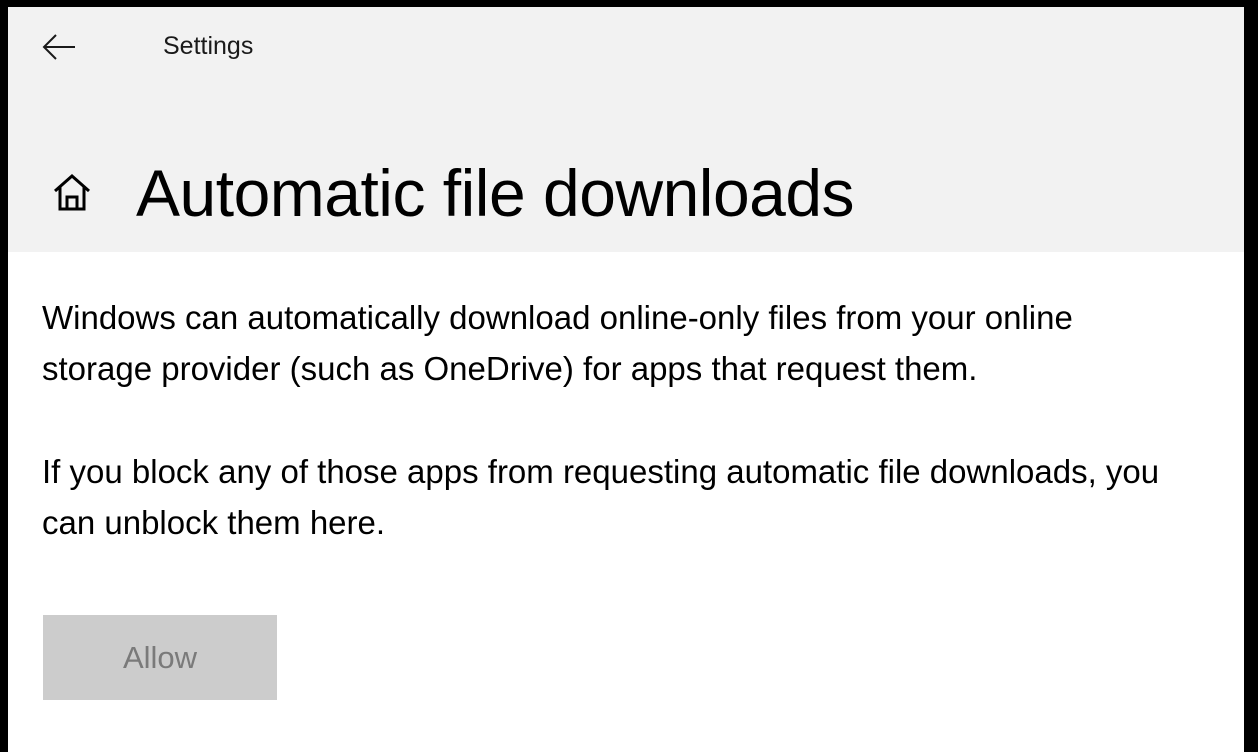  I want to click on allow-button: Allow, so click(160, 657).